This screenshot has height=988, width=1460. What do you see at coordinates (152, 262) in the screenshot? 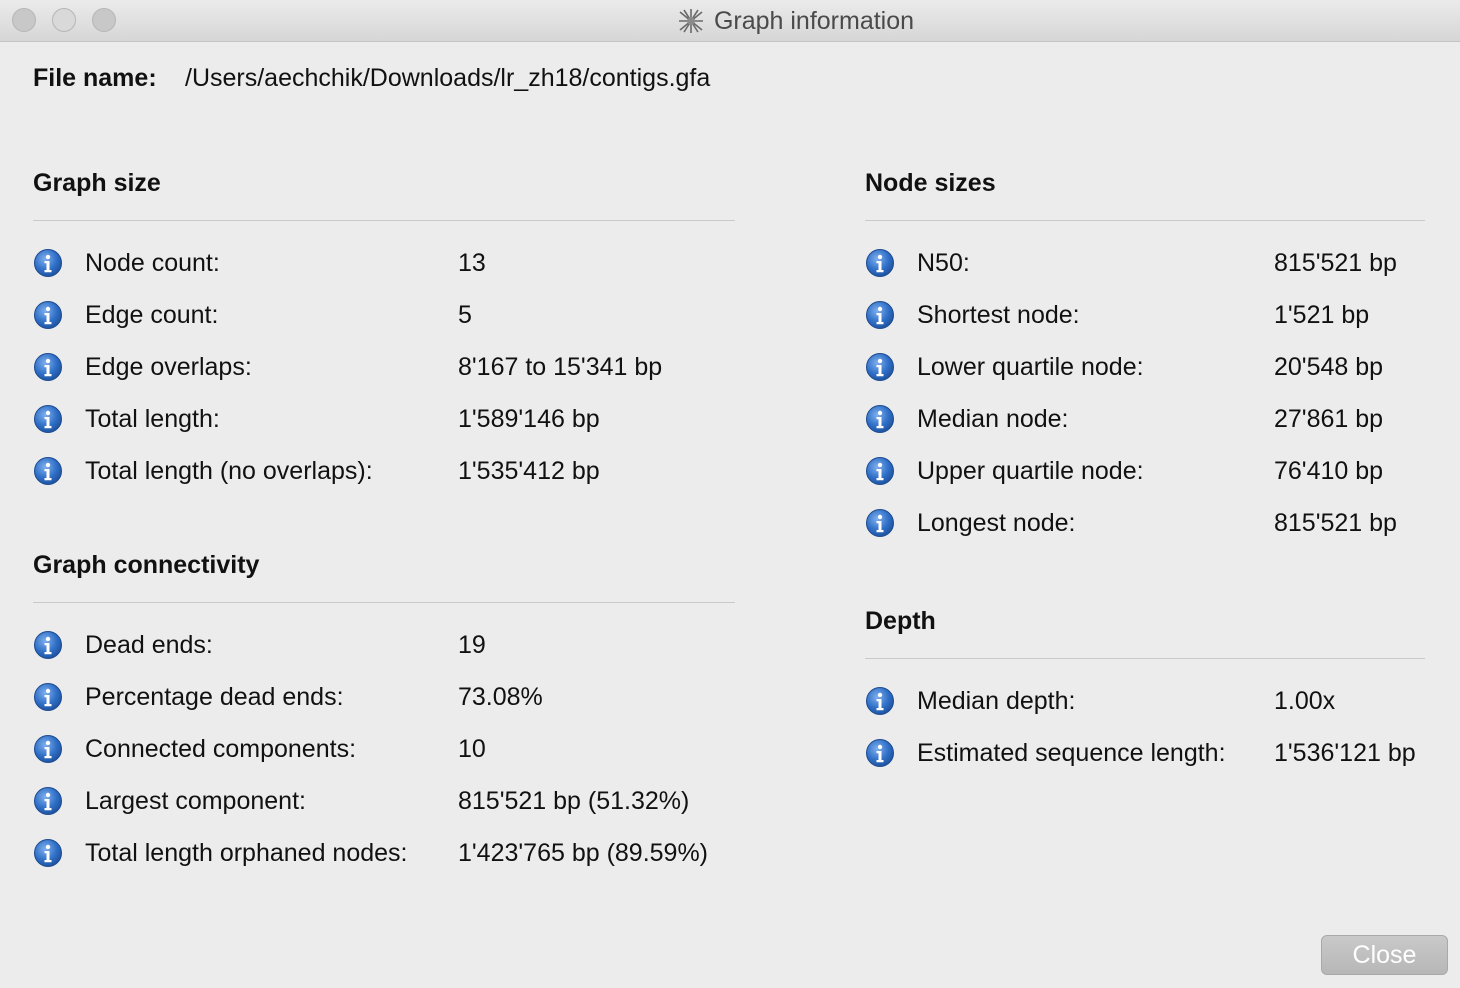
I see `stat-label: Node count:` at bounding box center [152, 262].